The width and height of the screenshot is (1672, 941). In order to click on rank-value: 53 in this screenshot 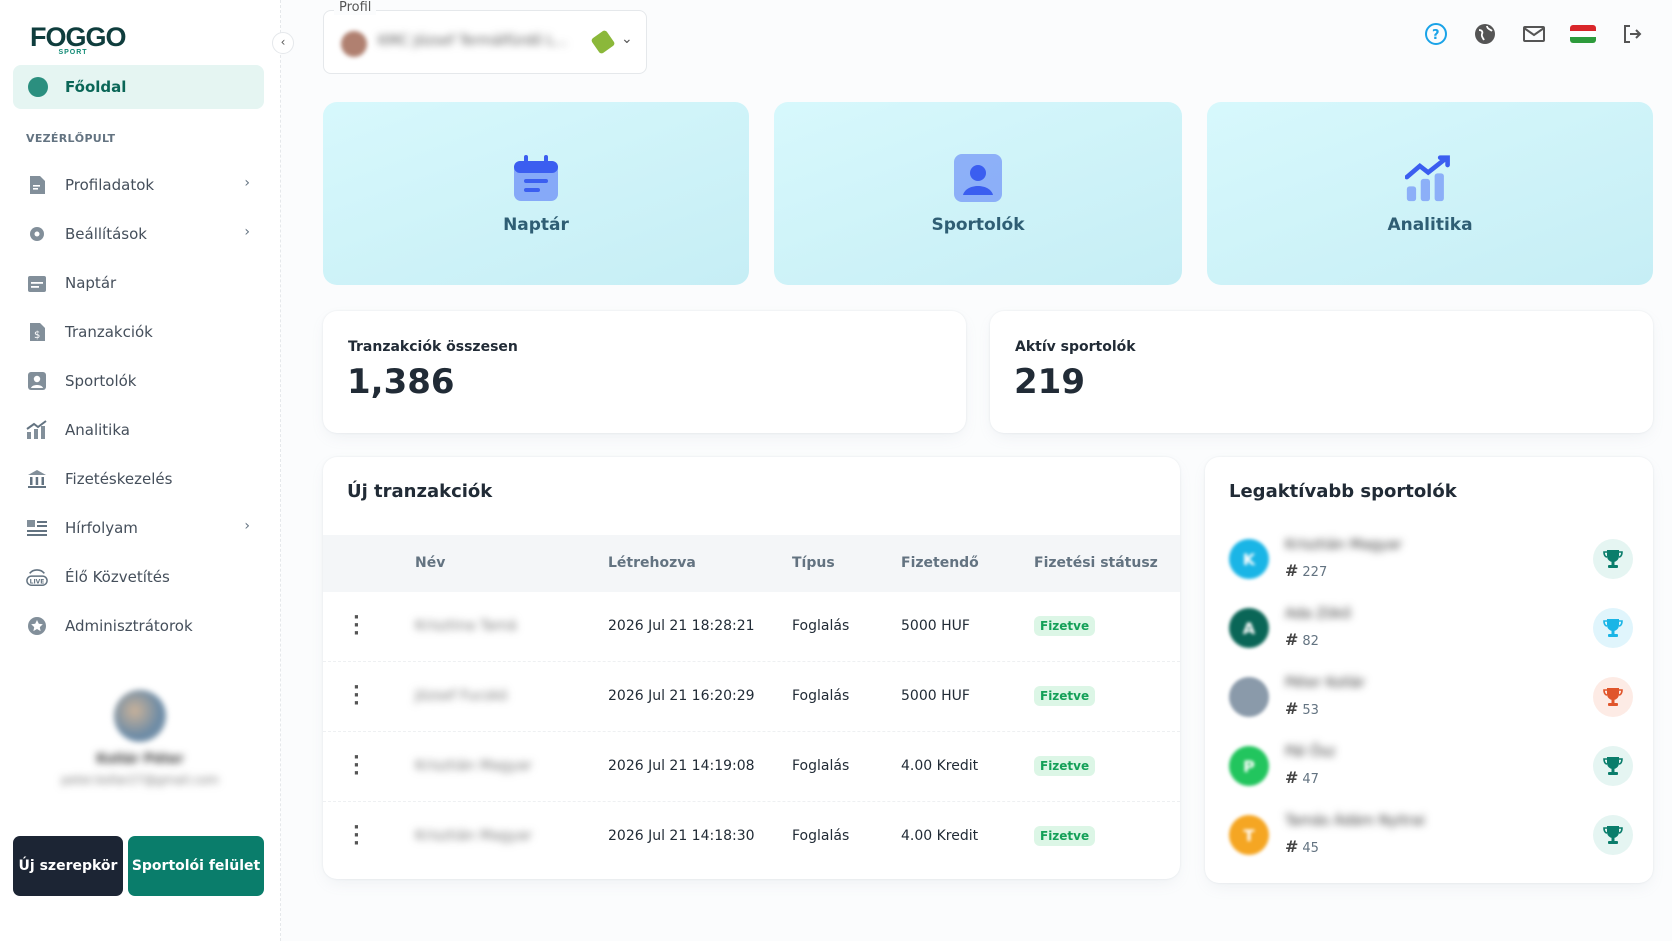, I will do `click(1310, 710)`.